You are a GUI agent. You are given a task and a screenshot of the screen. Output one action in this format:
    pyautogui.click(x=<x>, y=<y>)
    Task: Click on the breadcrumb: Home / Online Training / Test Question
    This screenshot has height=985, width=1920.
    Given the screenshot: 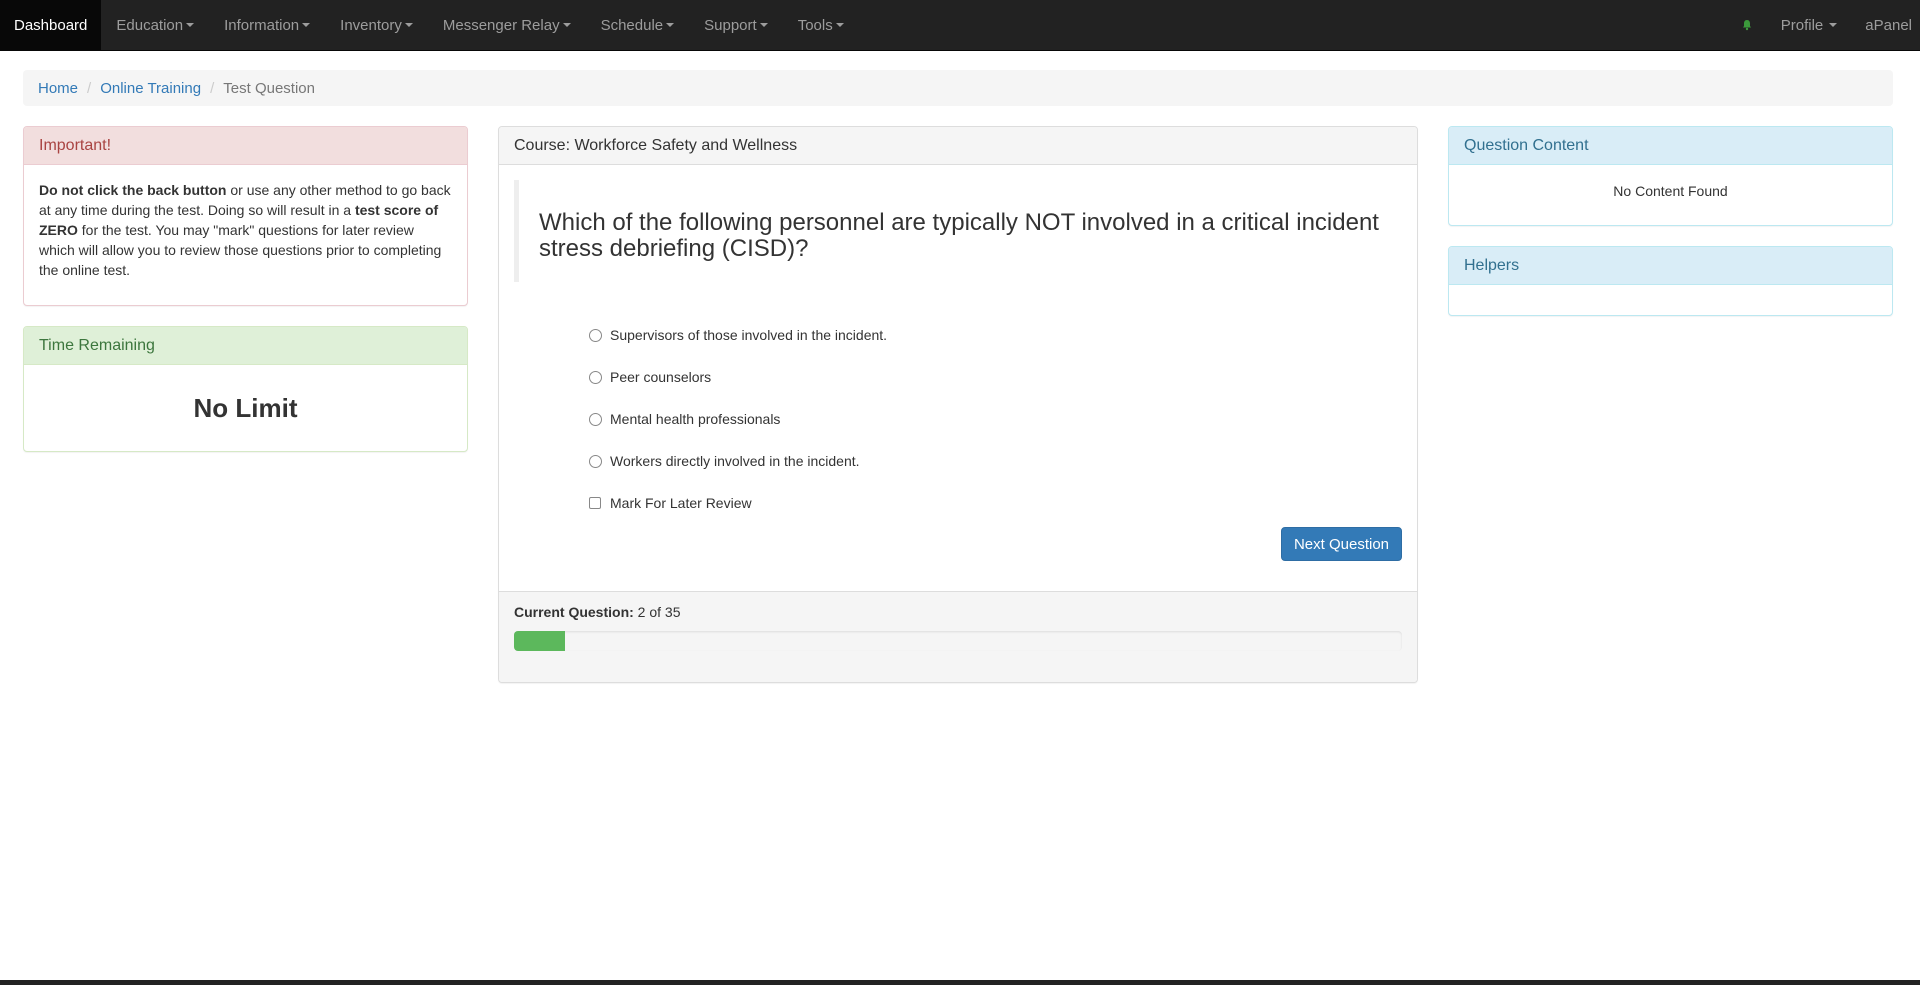 What is the action you would take?
    pyautogui.click(x=958, y=88)
    